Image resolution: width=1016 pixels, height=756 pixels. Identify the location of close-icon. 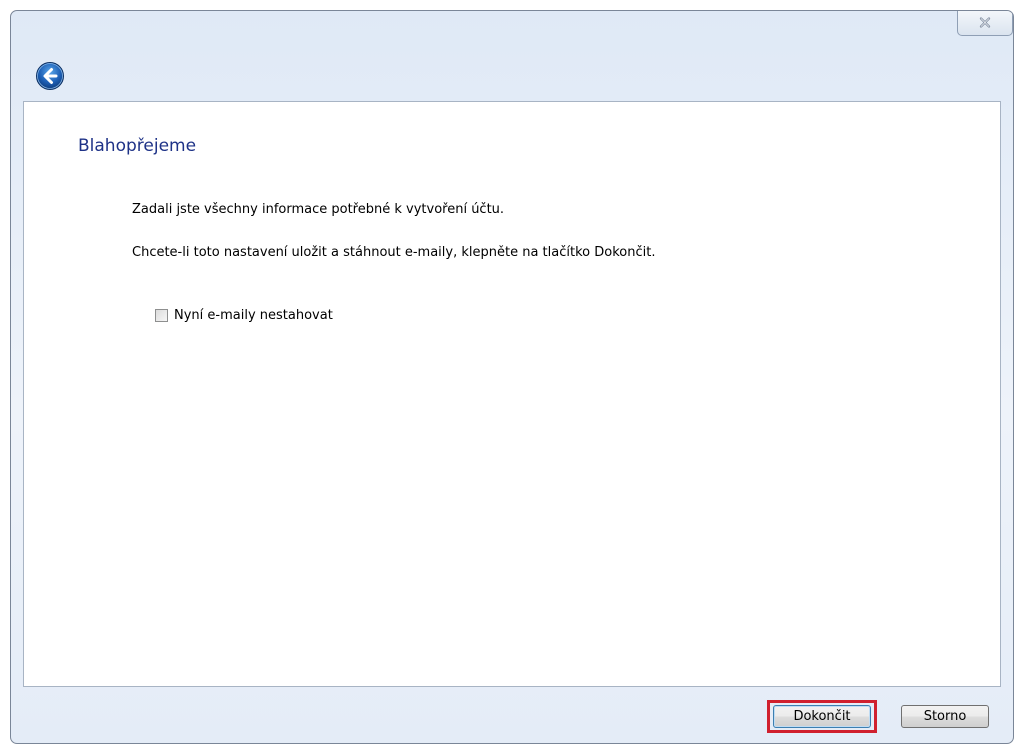
(985, 22).